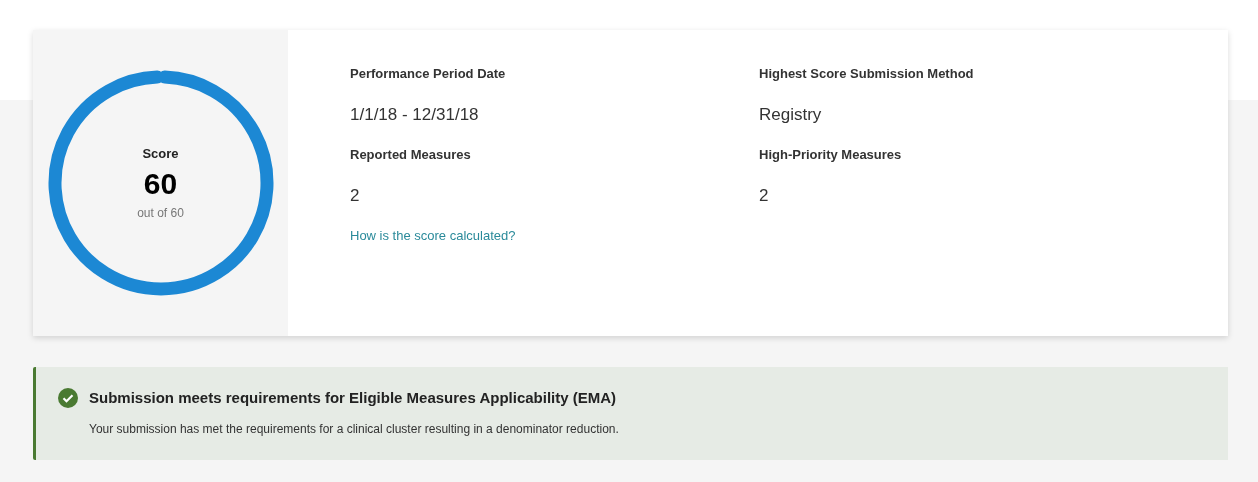 This screenshot has height=482, width=1258. Describe the element at coordinates (68, 398) in the screenshot. I see `check-circle-icon` at that location.